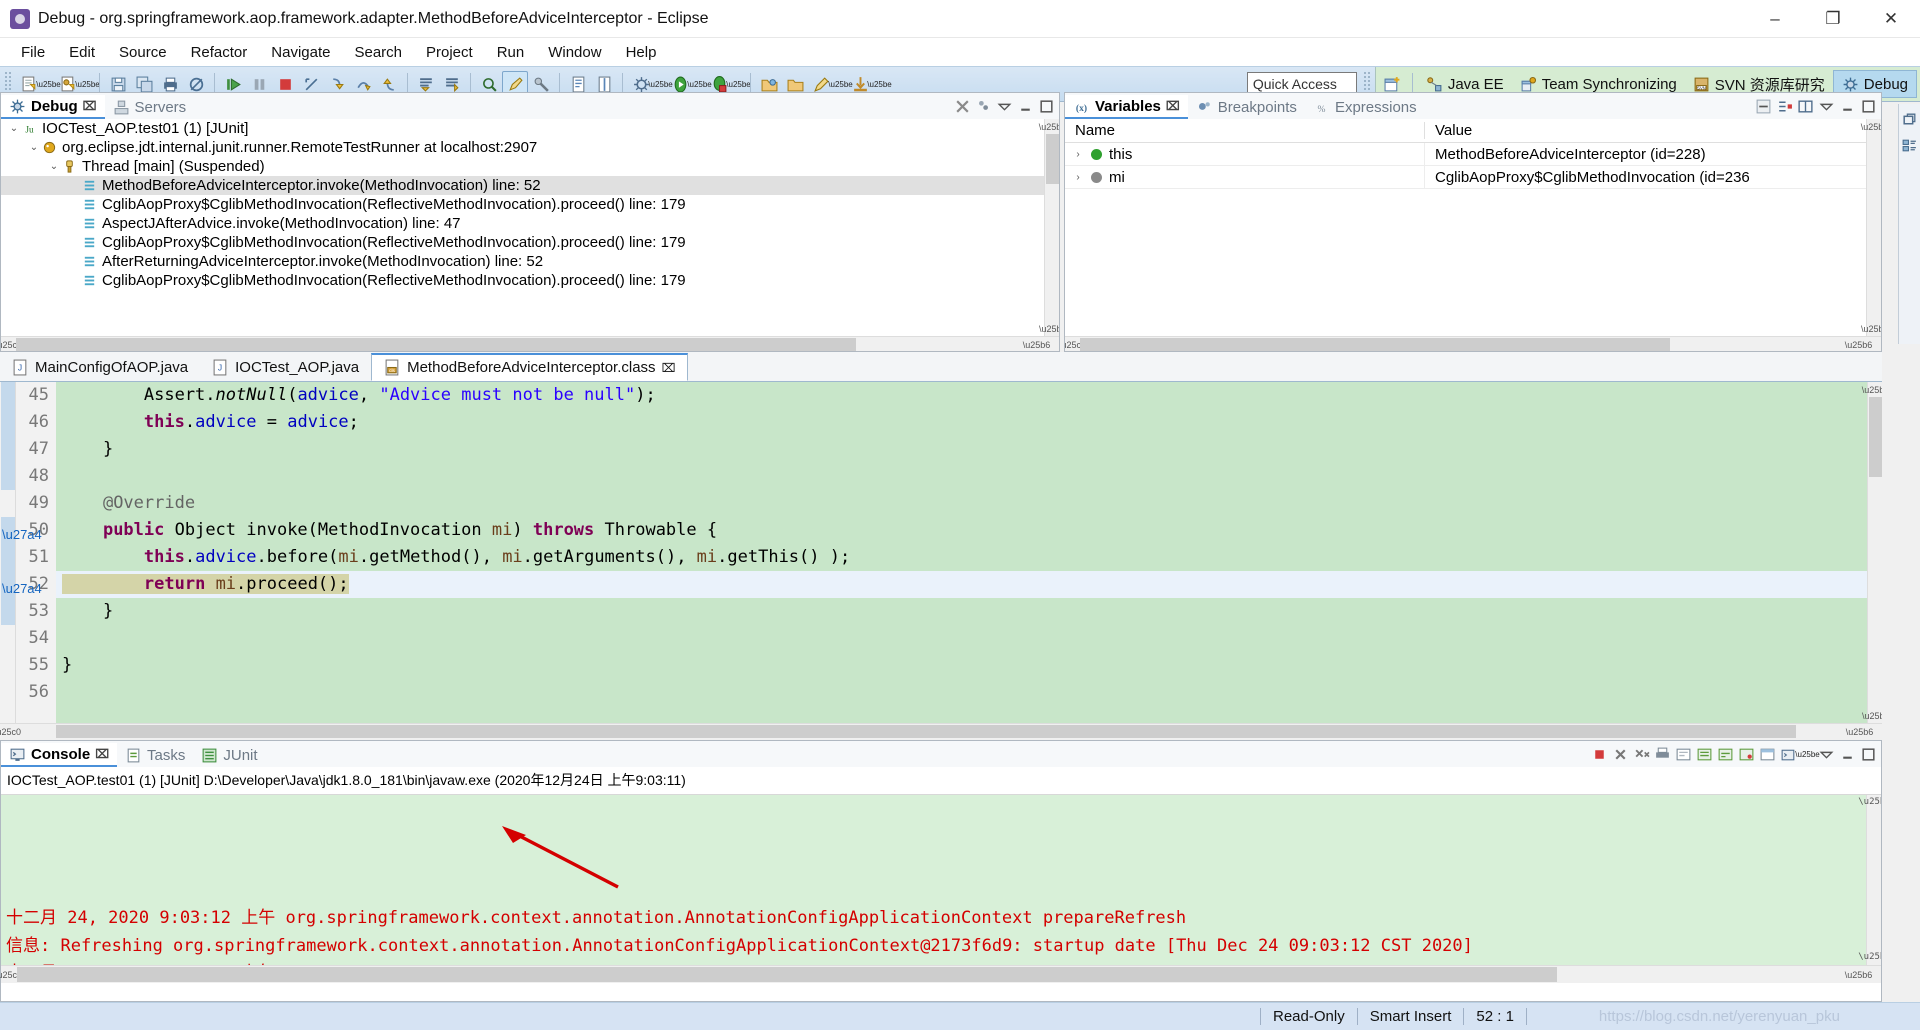  I want to click on tab-debug: Debug ⌧, so click(53, 107).